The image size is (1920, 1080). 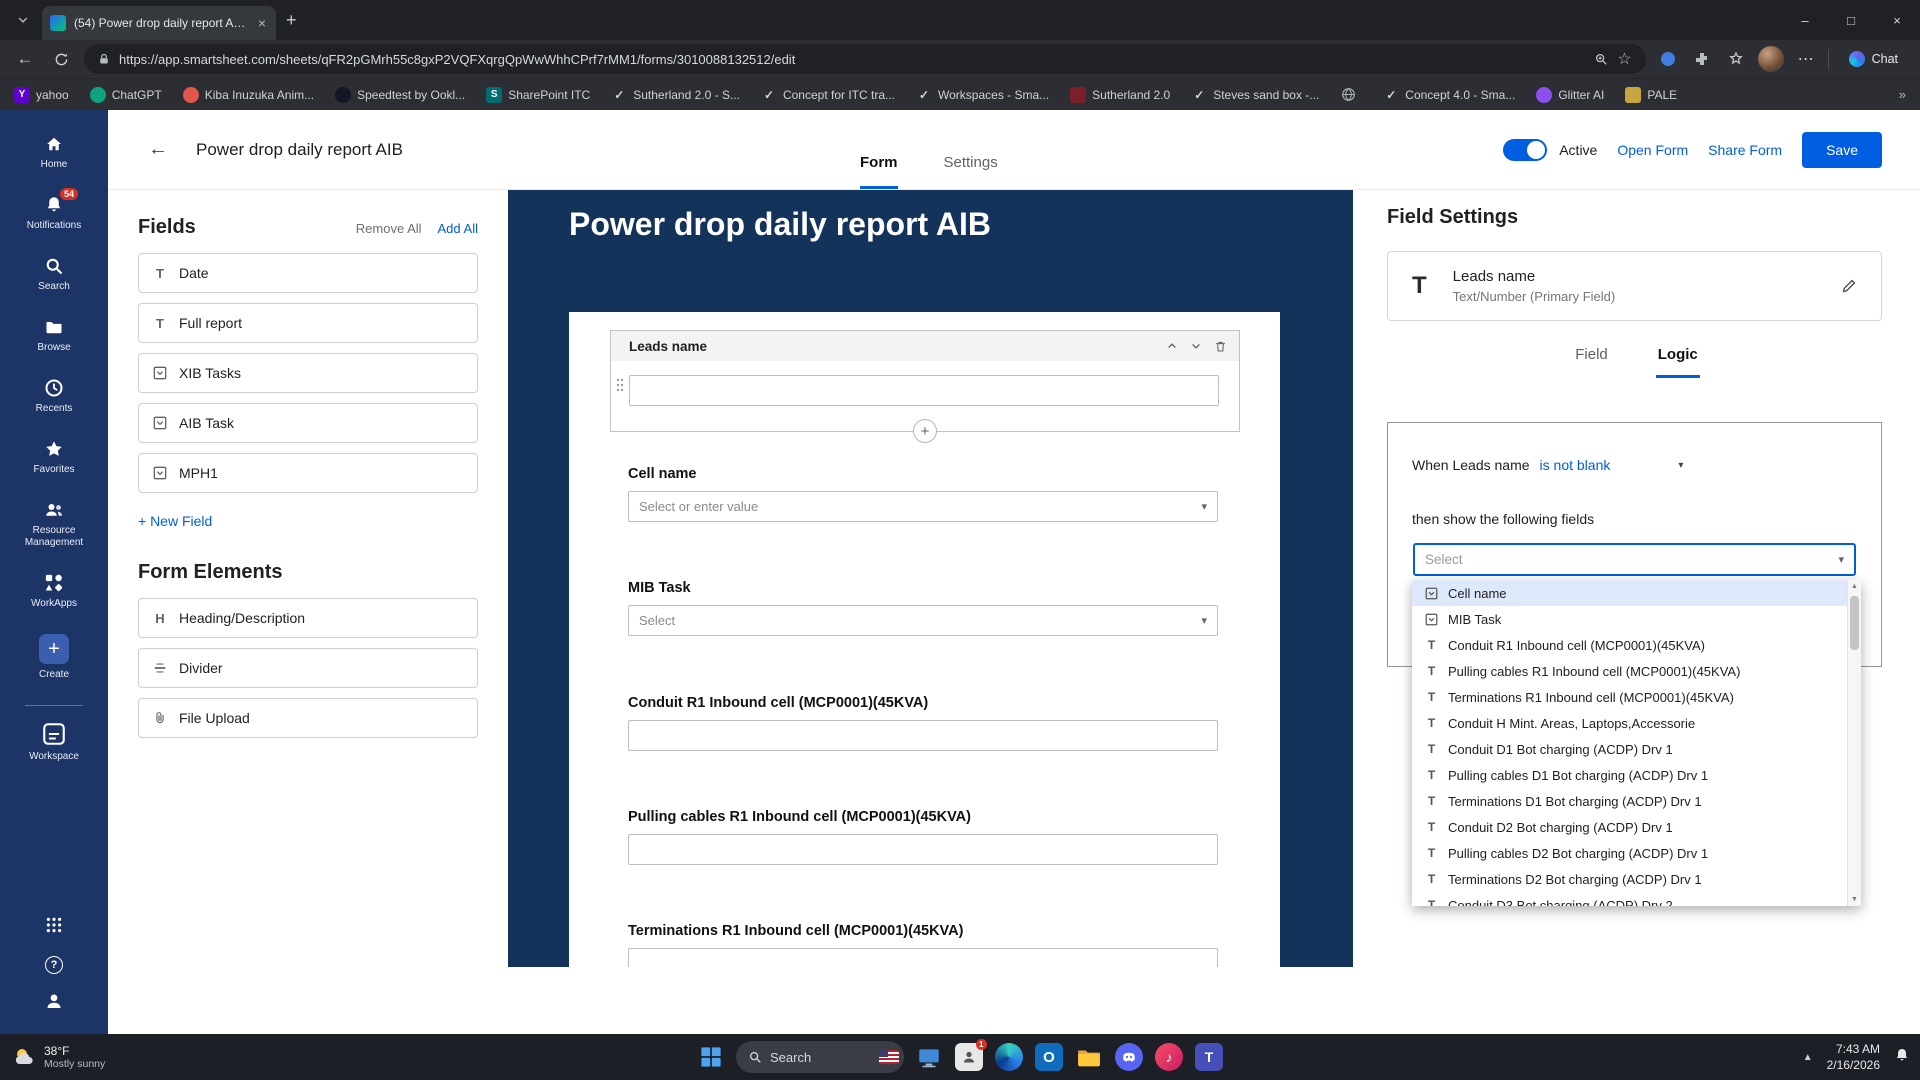 I want to click on sidebar-item-workapps: WorkApps, so click(x=54, y=591).